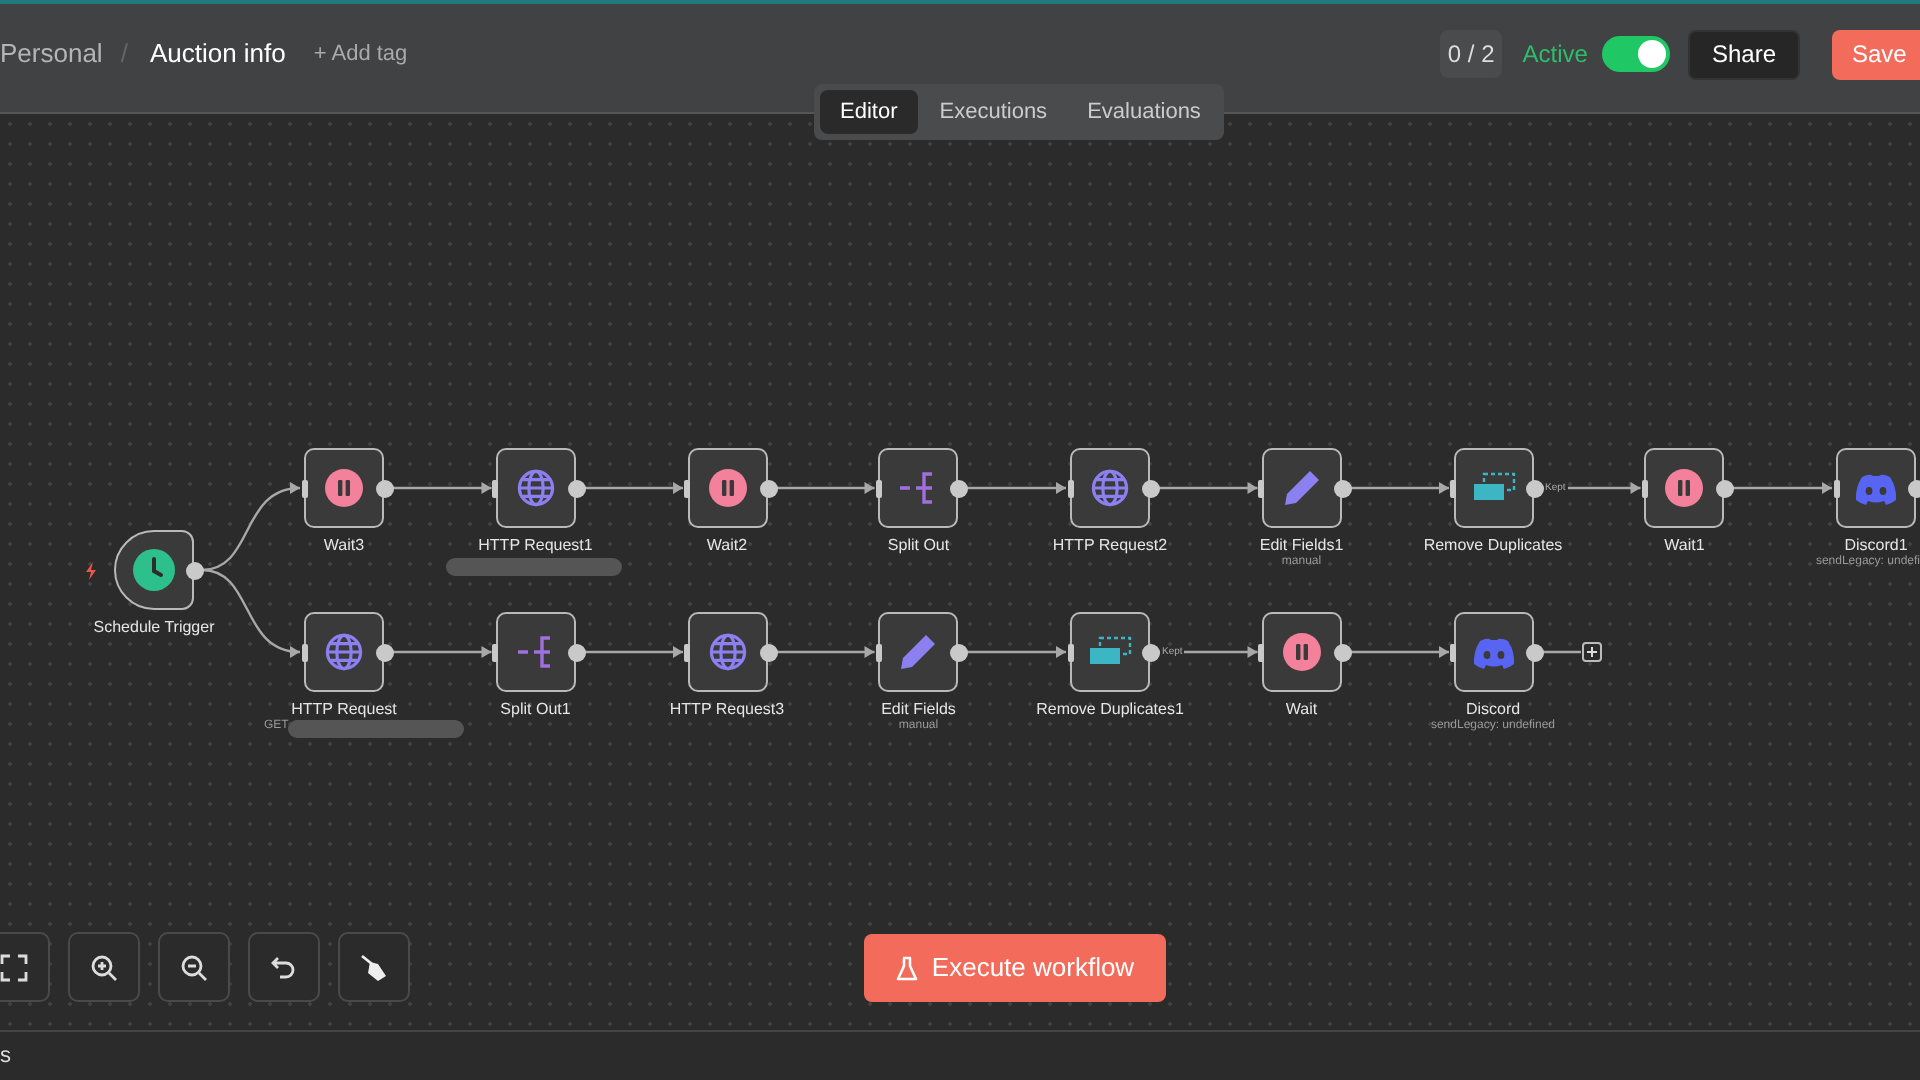 This screenshot has width=1920, height=1080. I want to click on fit-view-icon, so click(14, 967).